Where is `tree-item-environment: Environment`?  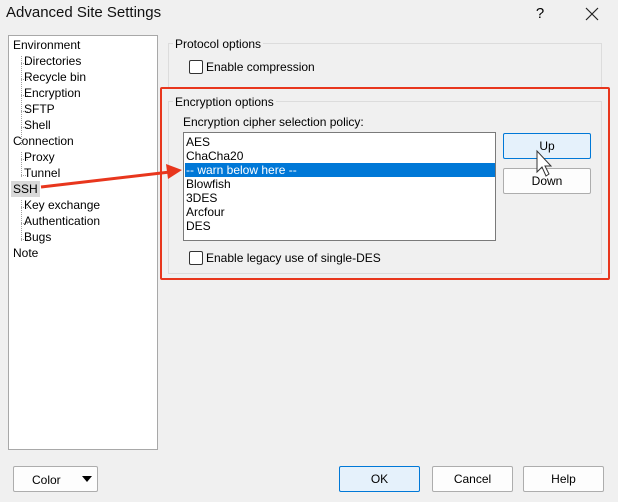 tree-item-environment: Environment is located at coordinates (46, 45).